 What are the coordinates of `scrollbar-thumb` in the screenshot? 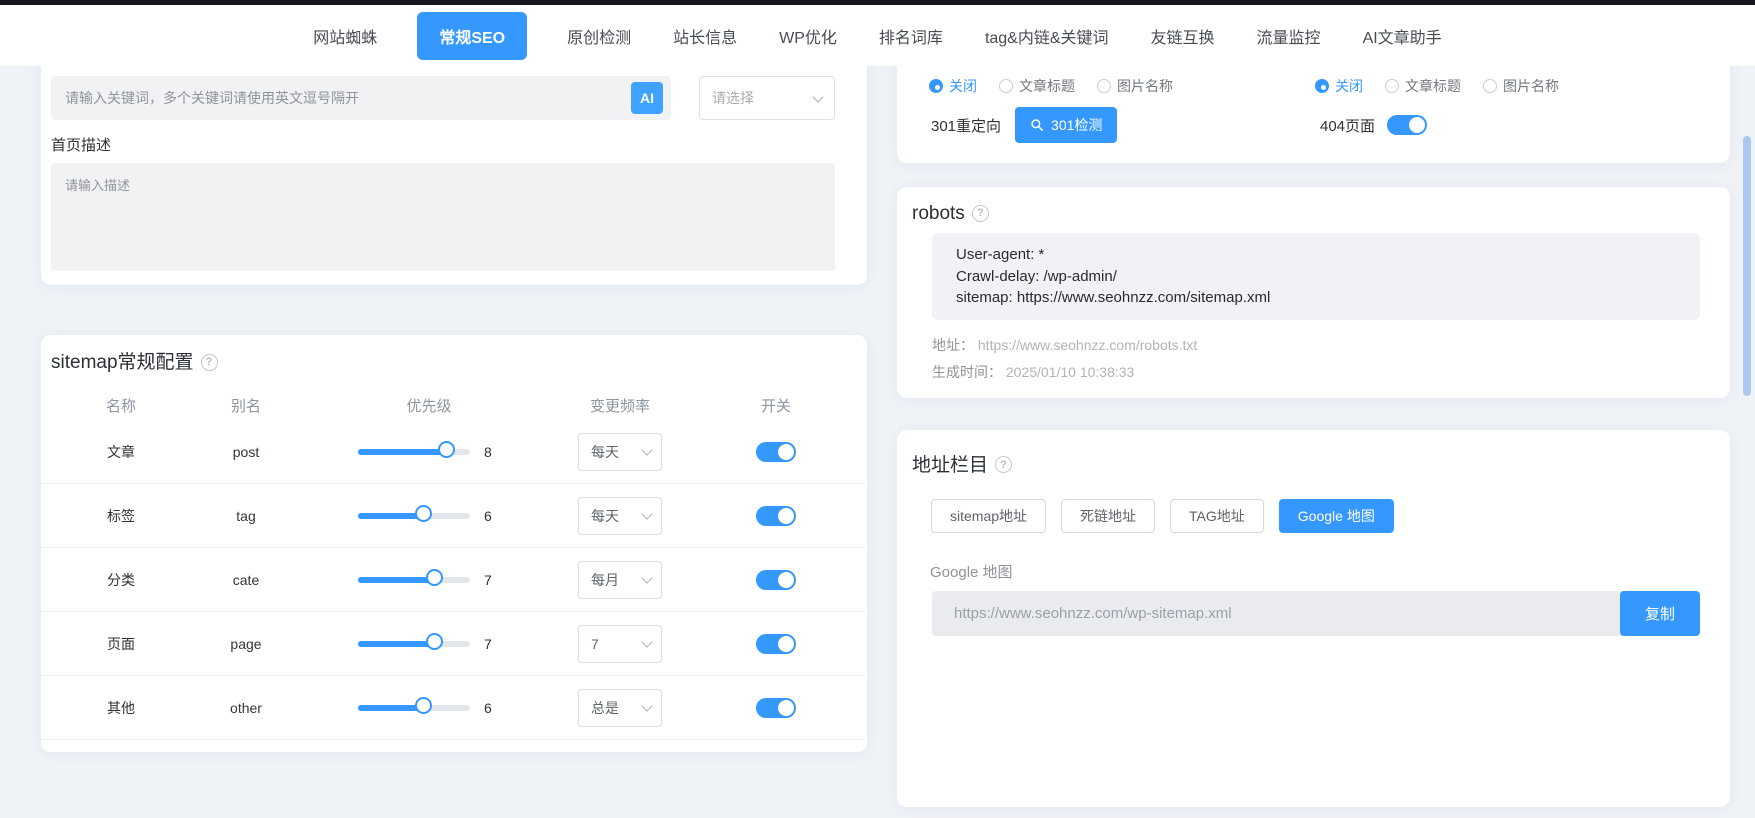 It's located at (1747, 266).